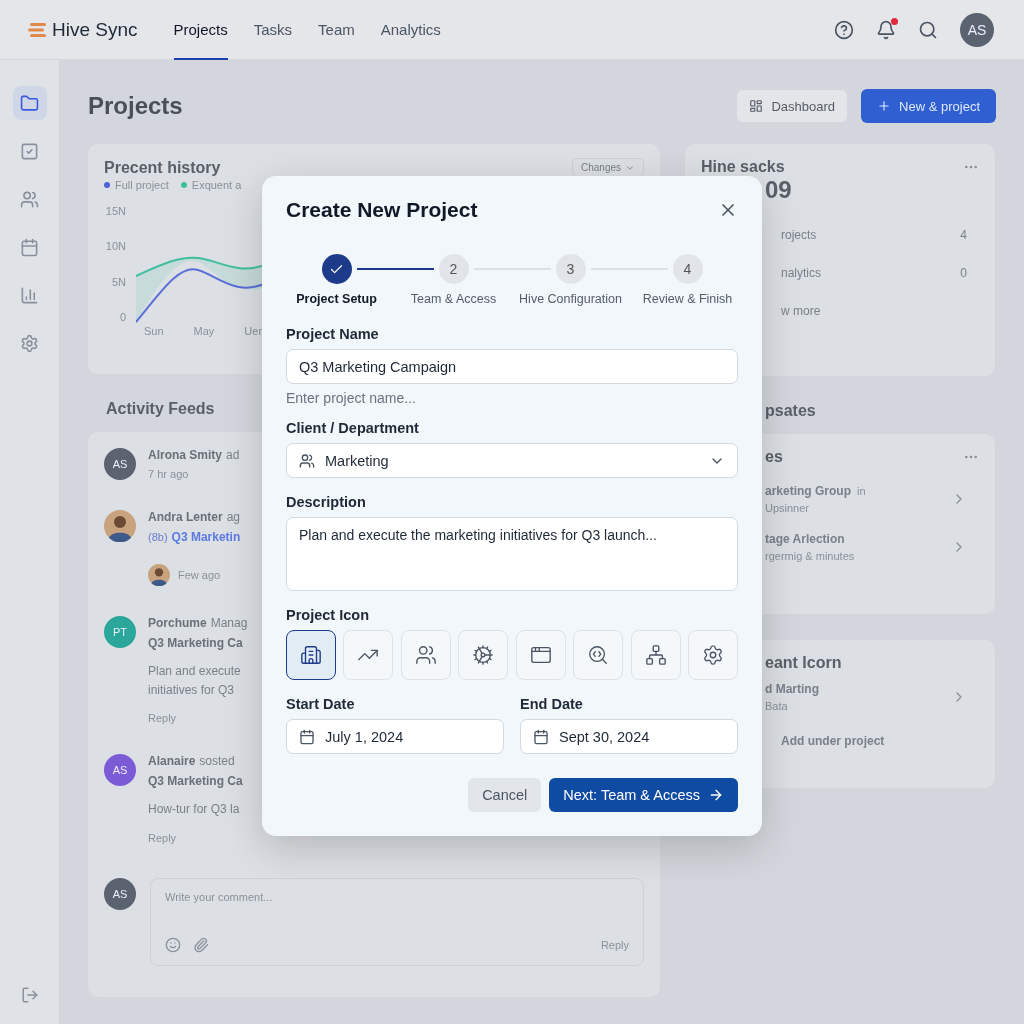 The image size is (1024, 1024). What do you see at coordinates (928, 106) in the screenshot?
I see `new-project-button: New & project` at bounding box center [928, 106].